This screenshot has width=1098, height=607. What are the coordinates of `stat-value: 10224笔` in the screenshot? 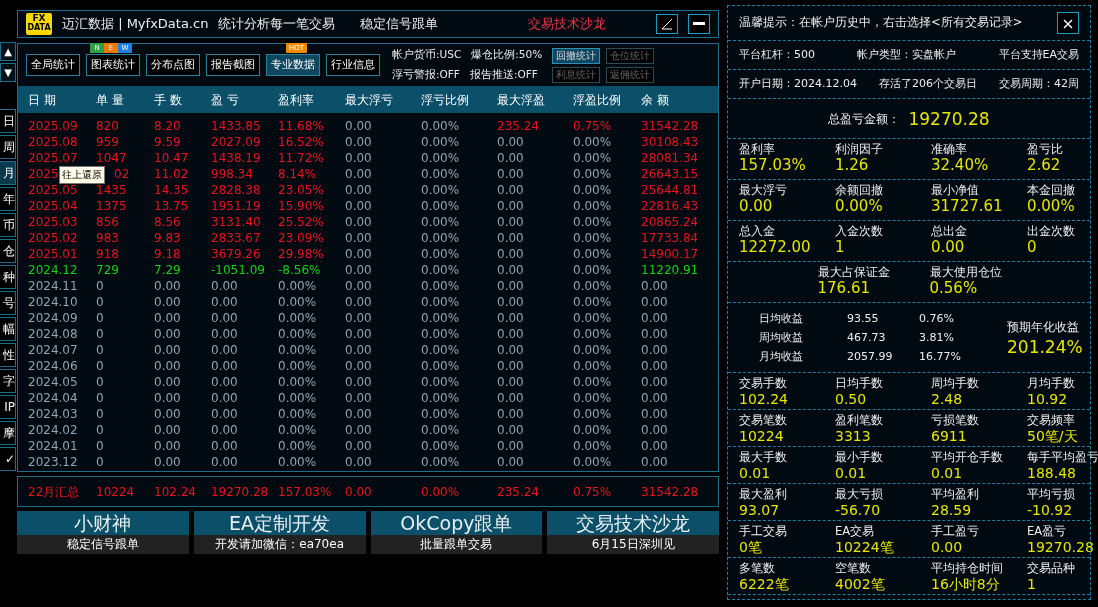 It's located at (865, 547).